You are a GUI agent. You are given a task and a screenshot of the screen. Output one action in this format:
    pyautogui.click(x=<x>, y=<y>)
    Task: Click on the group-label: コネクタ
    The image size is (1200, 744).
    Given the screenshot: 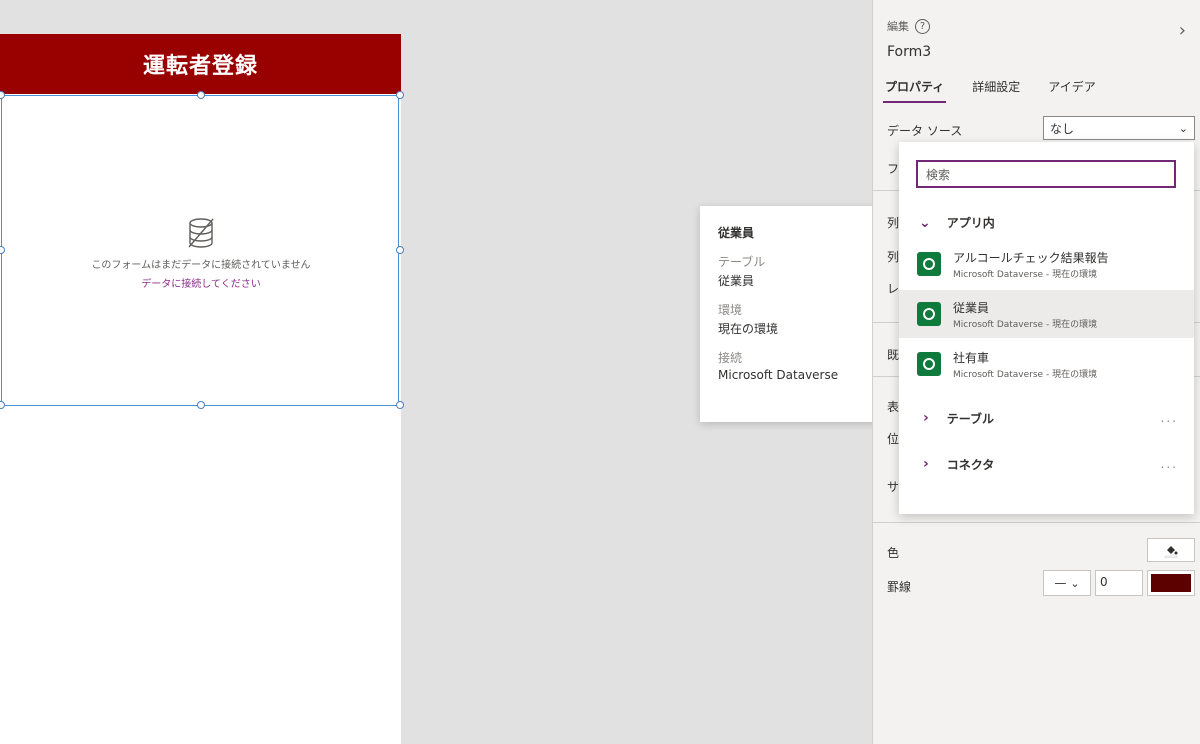 What is the action you would take?
    pyautogui.click(x=970, y=464)
    